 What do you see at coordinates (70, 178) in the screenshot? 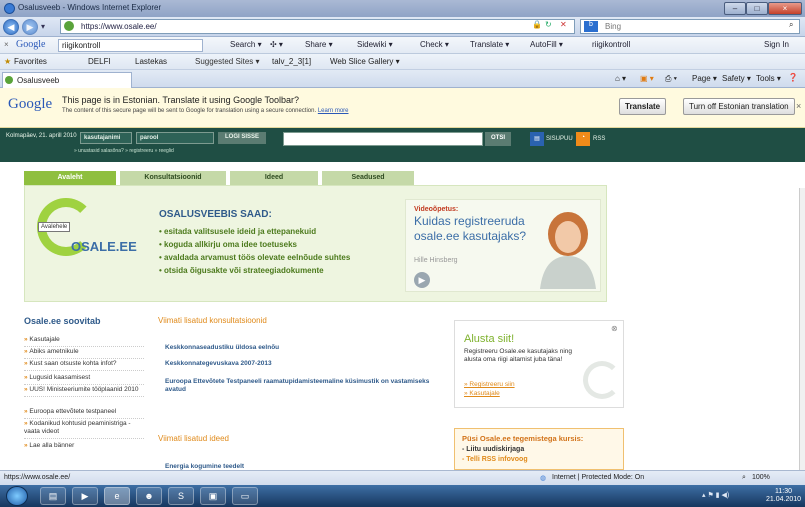
I see `nav-tab-avaleht: Avaleht` at bounding box center [70, 178].